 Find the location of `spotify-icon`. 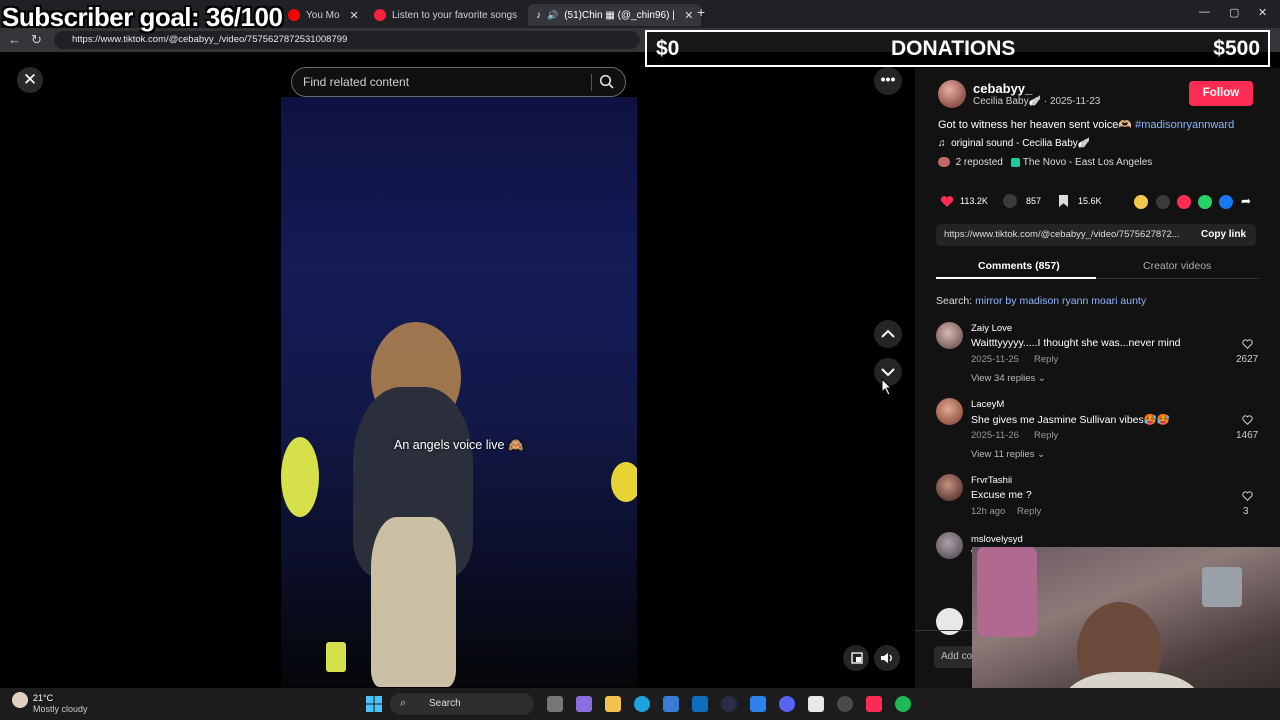

spotify-icon is located at coordinates (903, 704).